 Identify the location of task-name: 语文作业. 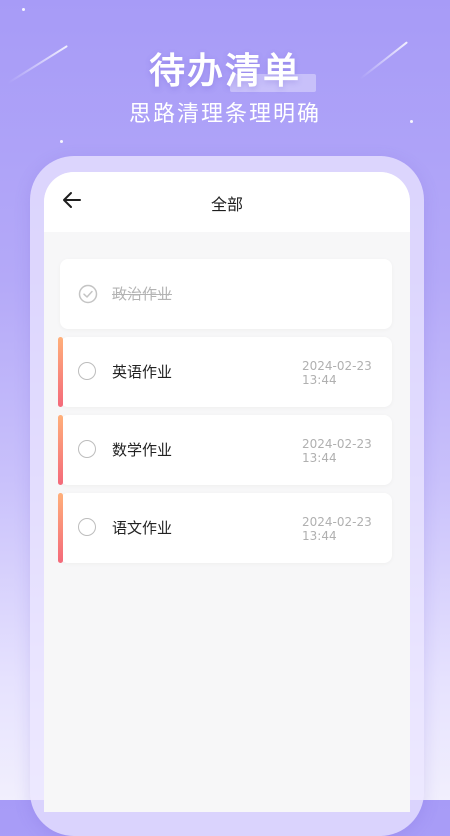
(142, 528).